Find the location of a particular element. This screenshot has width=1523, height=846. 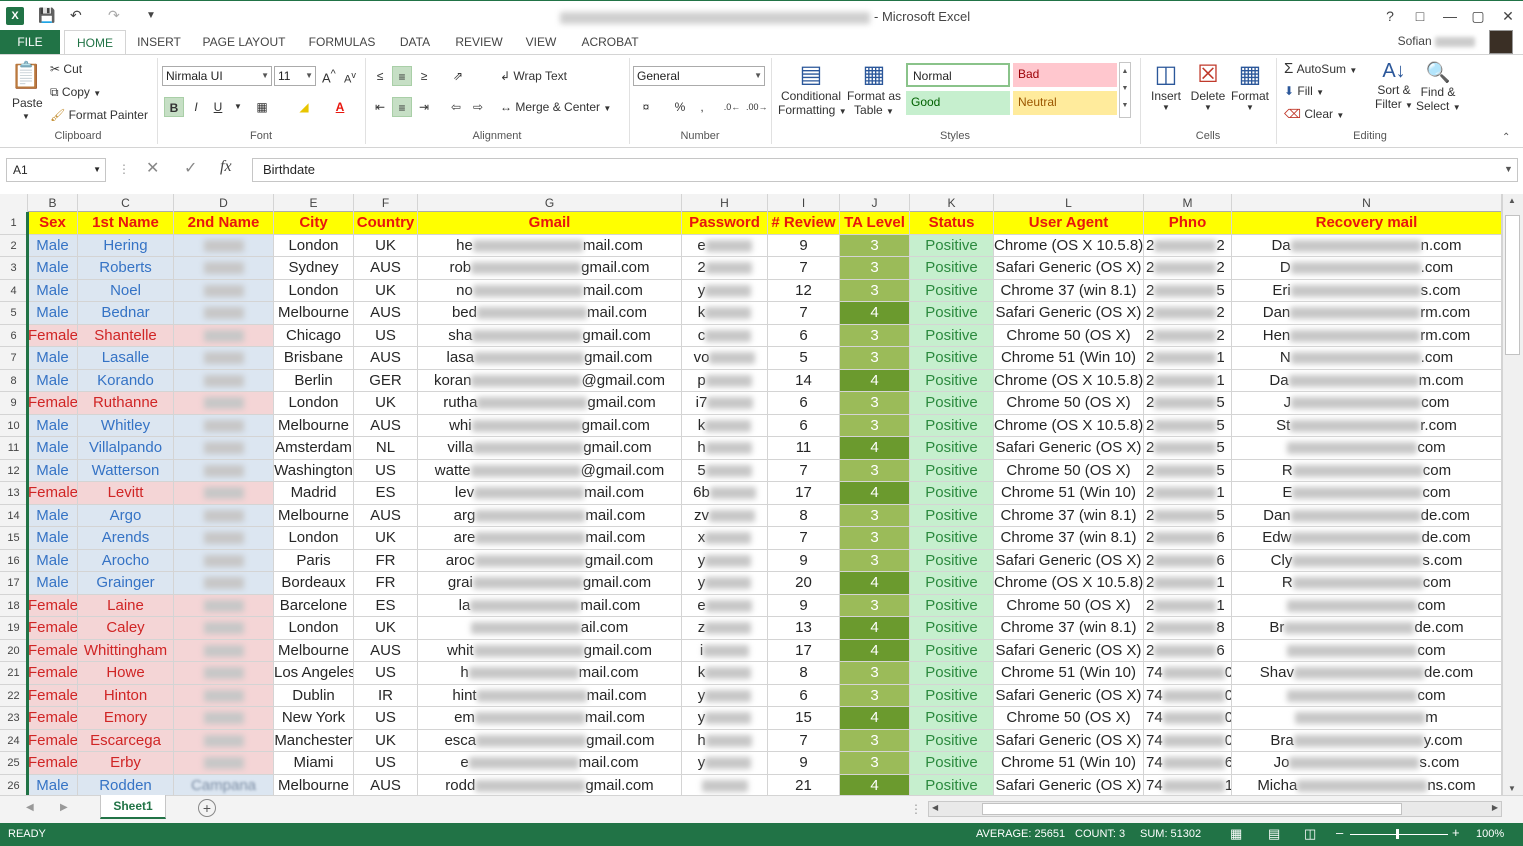

zoom-in-icon: + is located at coordinates (1456, 832).